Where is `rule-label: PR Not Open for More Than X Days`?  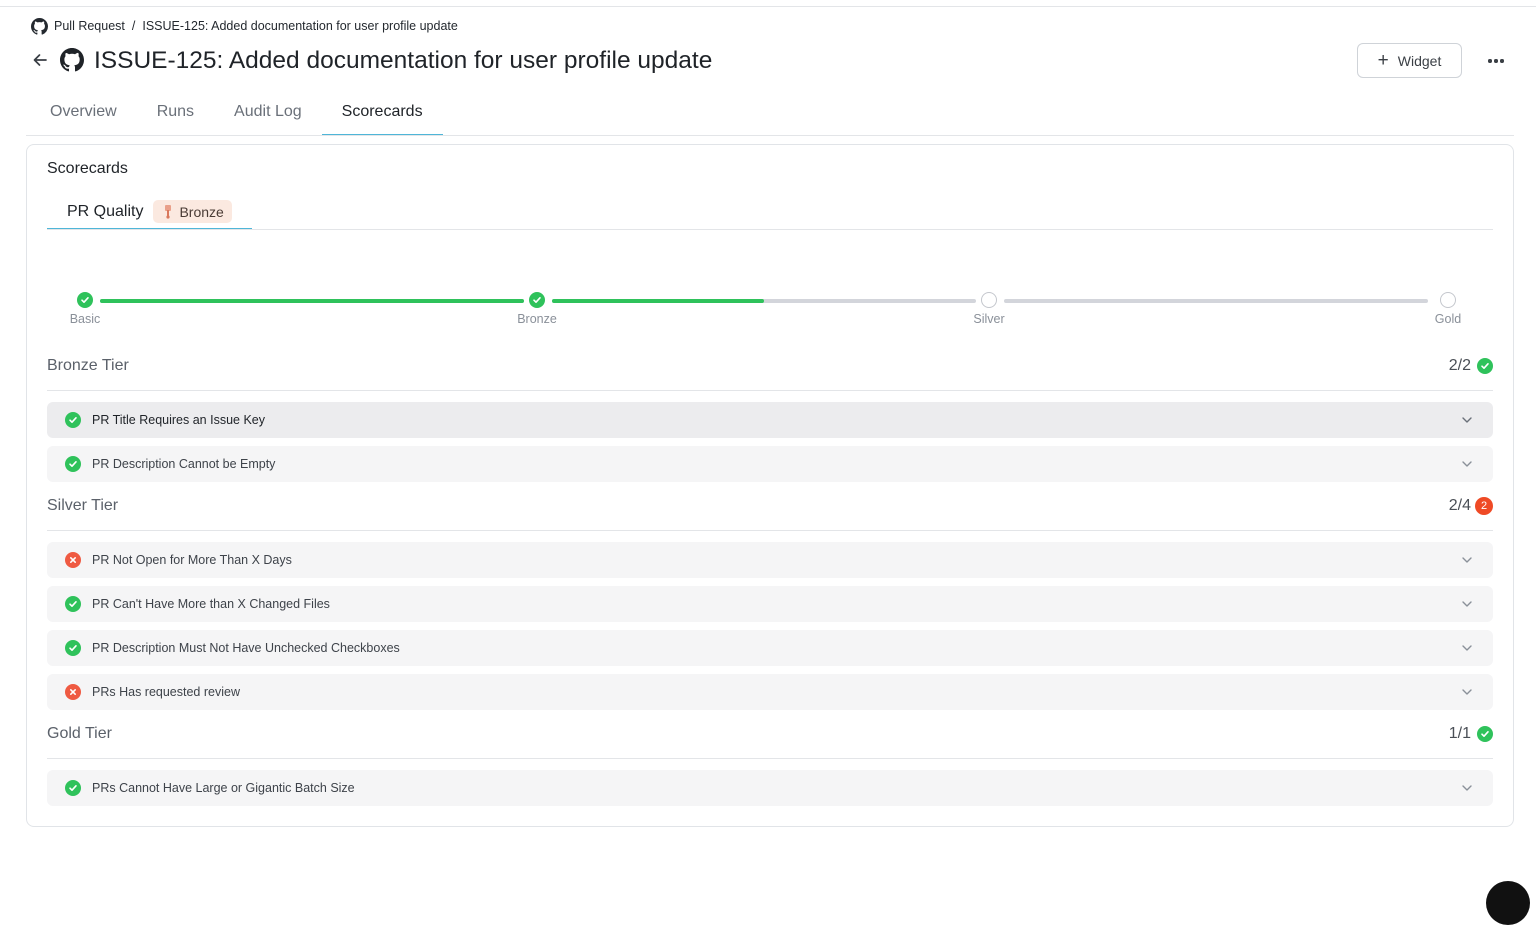
rule-label: PR Not Open for More Than X Days is located at coordinates (192, 560).